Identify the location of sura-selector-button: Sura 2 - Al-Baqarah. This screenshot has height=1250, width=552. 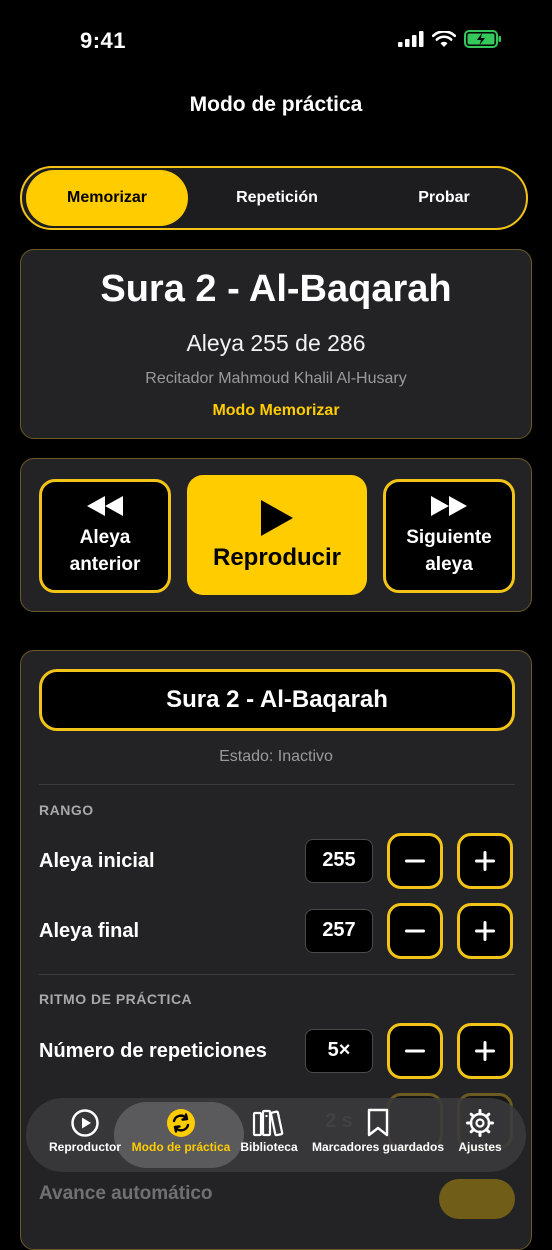
(277, 700).